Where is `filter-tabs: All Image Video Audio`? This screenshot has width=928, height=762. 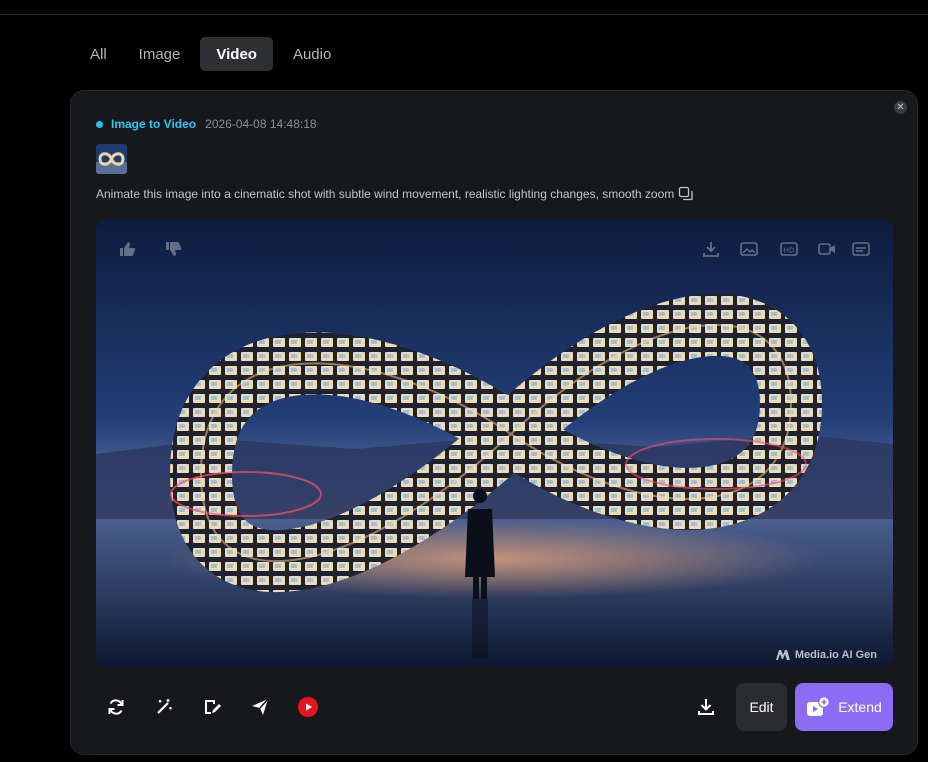
filter-tabs: All Image Video Audio is located at coordinates (210, 54).